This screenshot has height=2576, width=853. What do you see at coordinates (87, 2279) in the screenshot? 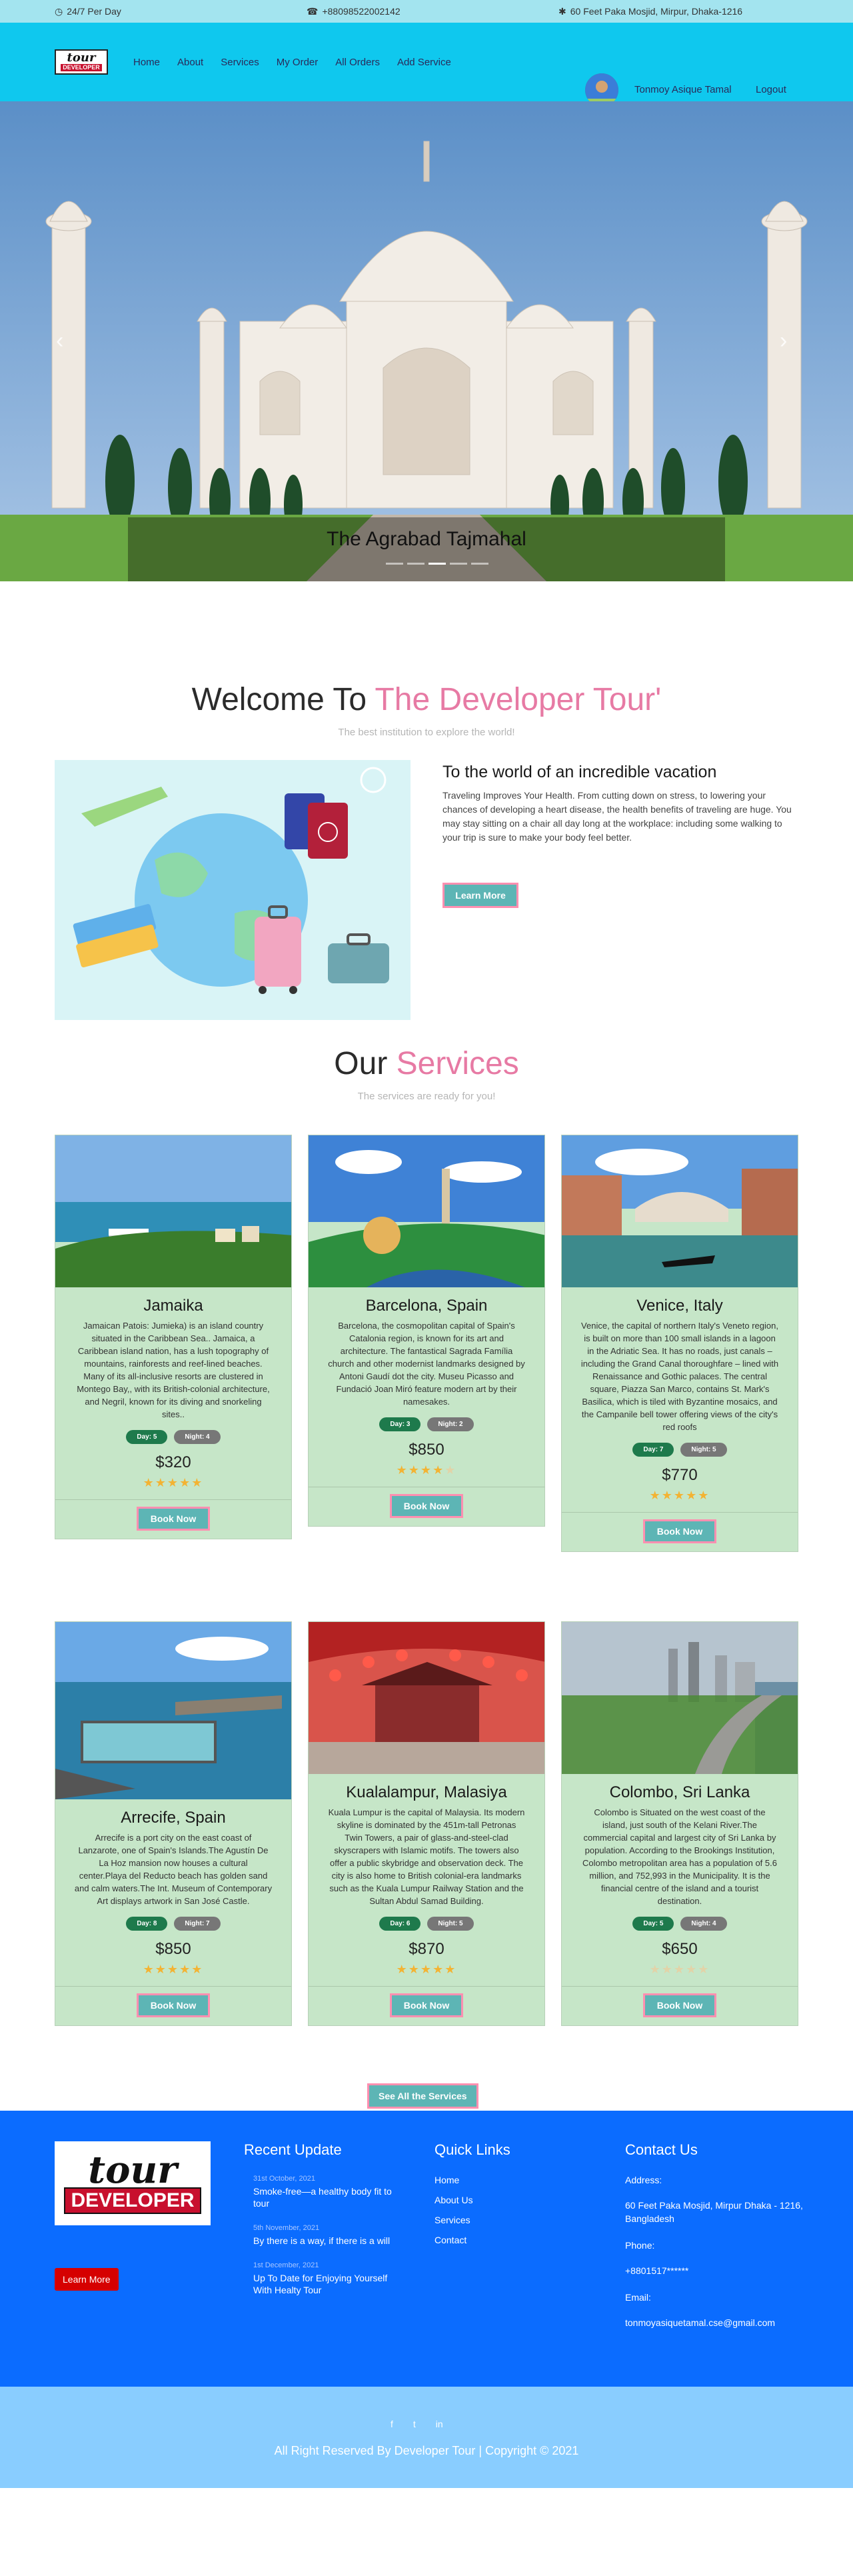
I see `footer-learn-more-button: Learn More` at bounding box center [87, 2279].